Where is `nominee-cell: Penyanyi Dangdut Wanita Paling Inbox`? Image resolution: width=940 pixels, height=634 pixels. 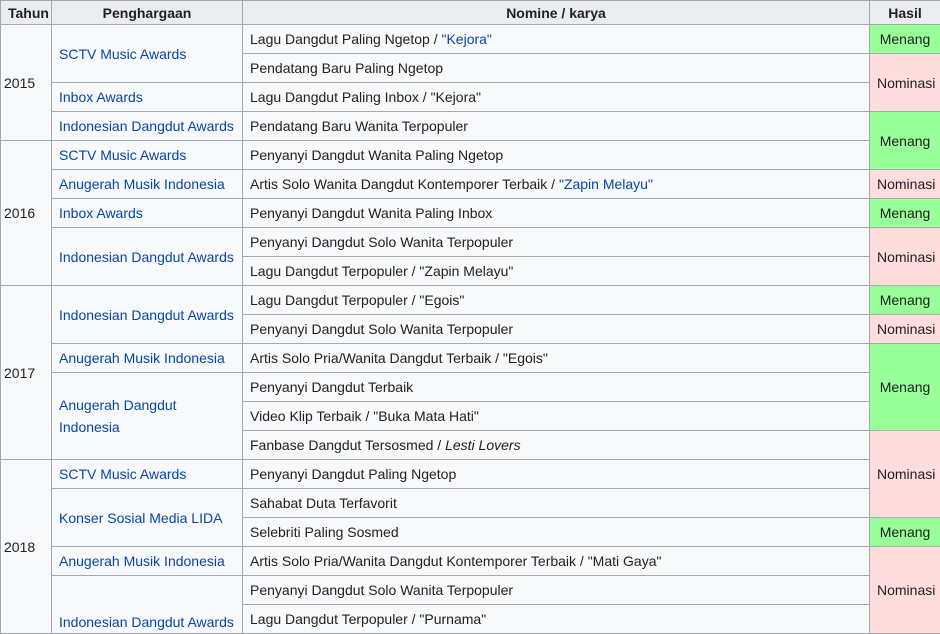 nominee-cell: Penyanyi Dangdut Wanita Paling Inbox is located at coordinates (556, 213).